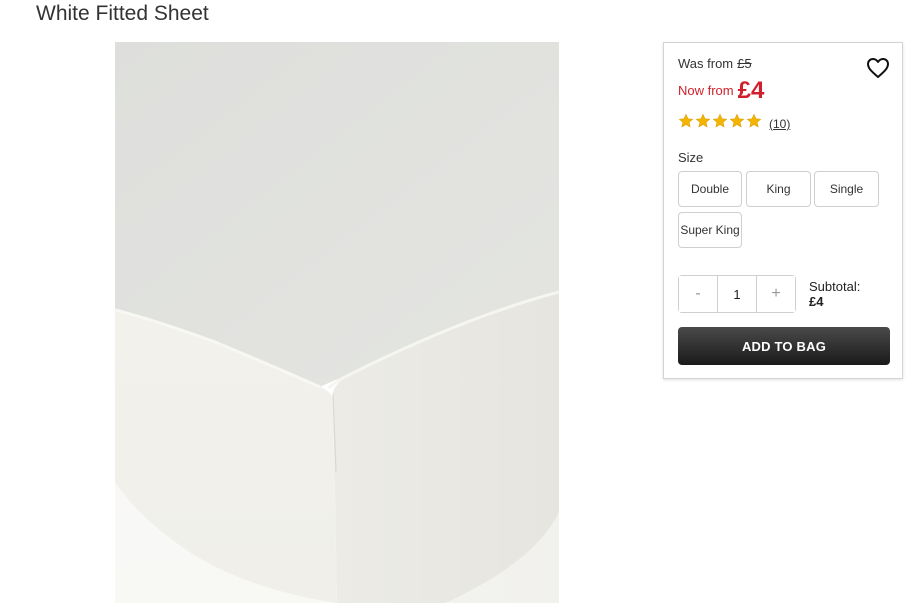 The height and width of the screenshot is (603, 909). What do you see at coordinates (744, 63) in the screenshot?
I see `was-price-value: £5` at bounding box center [744, 63].